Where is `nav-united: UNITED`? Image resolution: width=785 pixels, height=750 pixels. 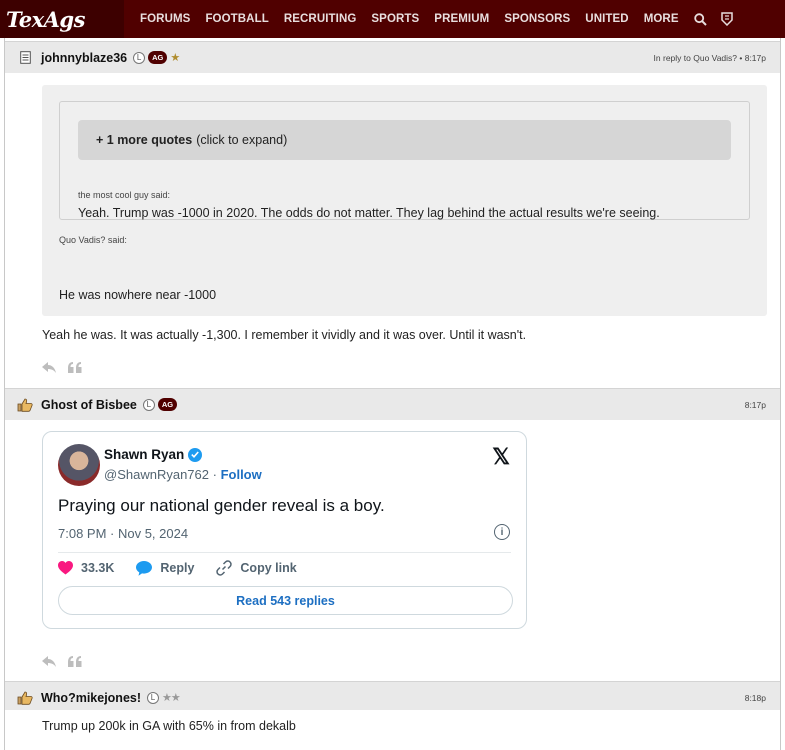
nav-united: UNITED is located at coordinates (606, 19).